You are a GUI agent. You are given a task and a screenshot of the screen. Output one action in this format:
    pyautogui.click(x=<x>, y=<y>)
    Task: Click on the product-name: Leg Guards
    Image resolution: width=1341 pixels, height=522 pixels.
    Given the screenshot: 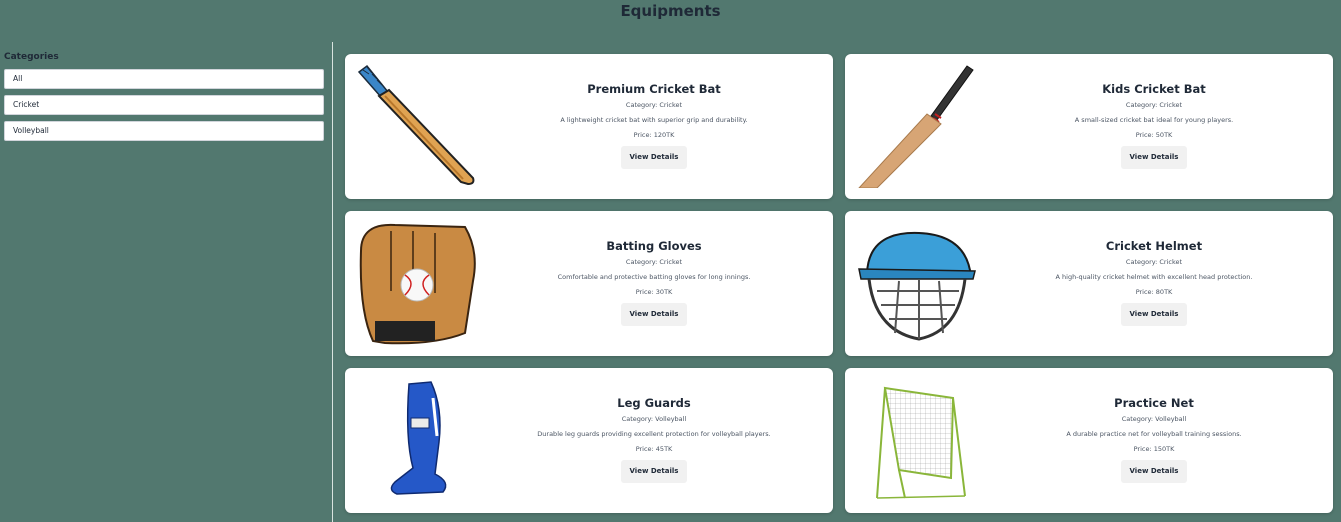 What is the action you would take?
    pyautogui.click(x=654, y=403)
    